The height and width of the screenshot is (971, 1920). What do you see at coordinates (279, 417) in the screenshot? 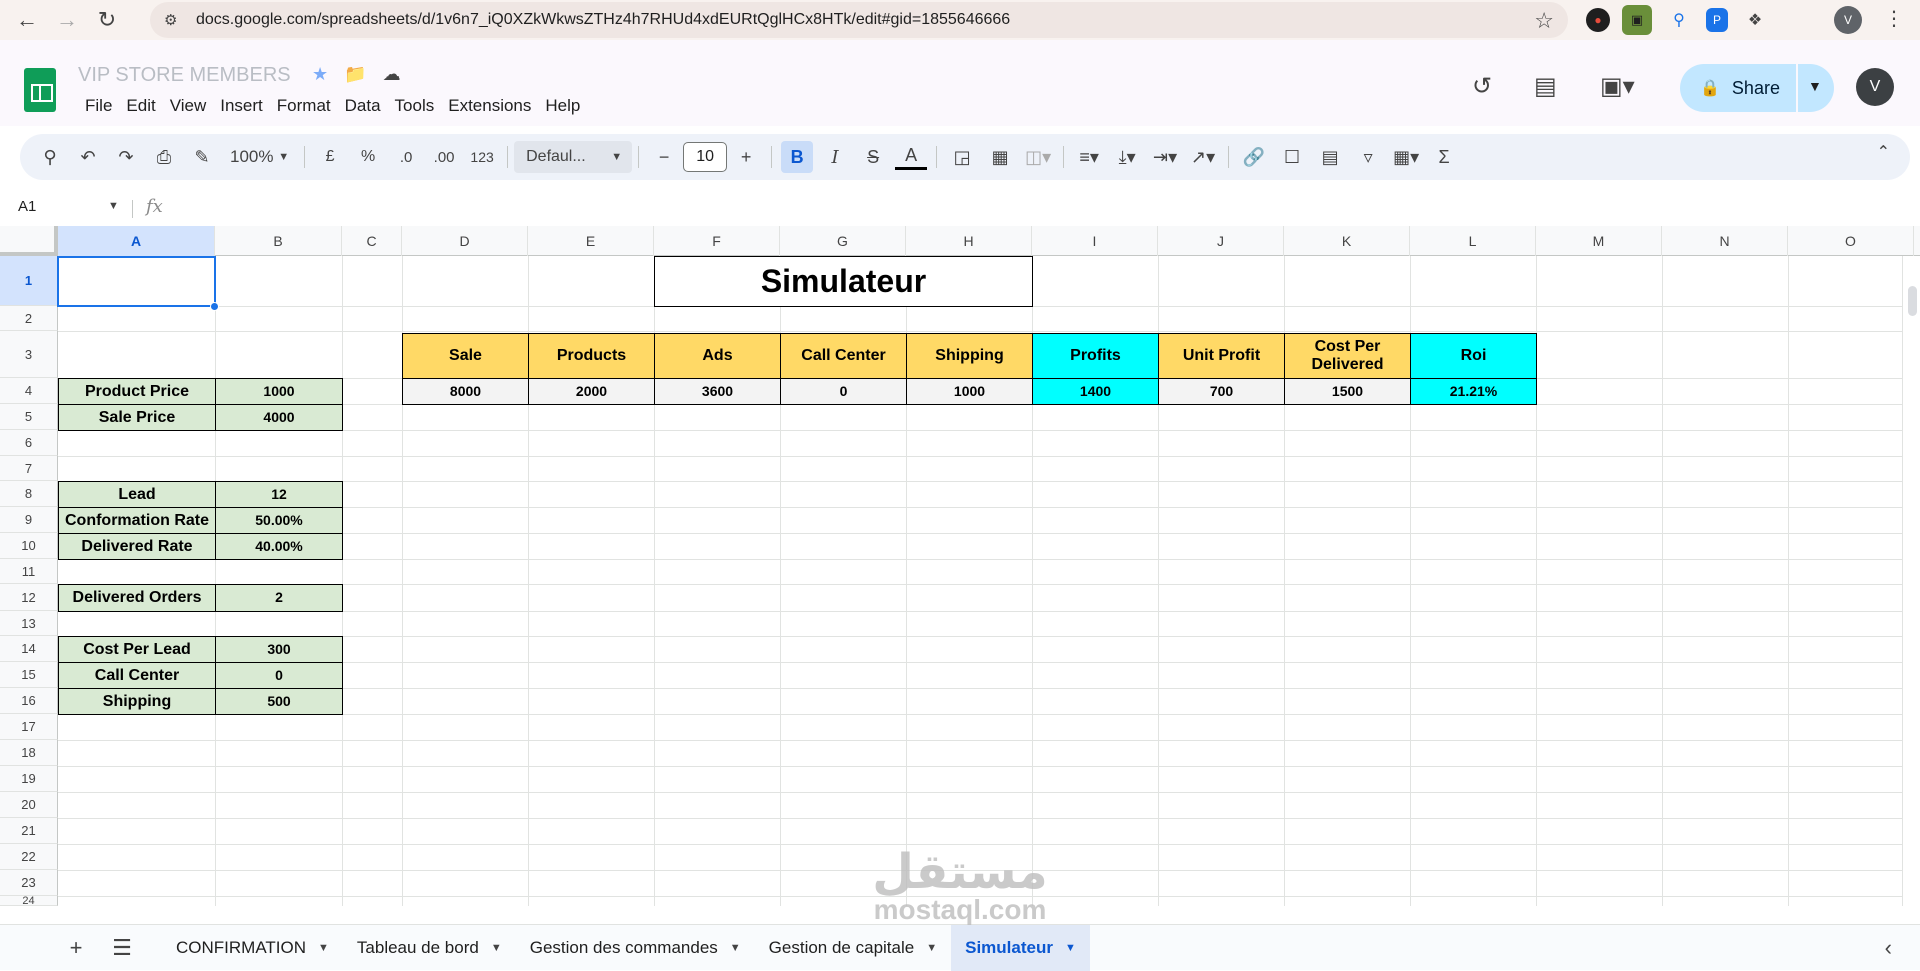
I see `value-sale-price: 4000` at bounding box center [279, 417].